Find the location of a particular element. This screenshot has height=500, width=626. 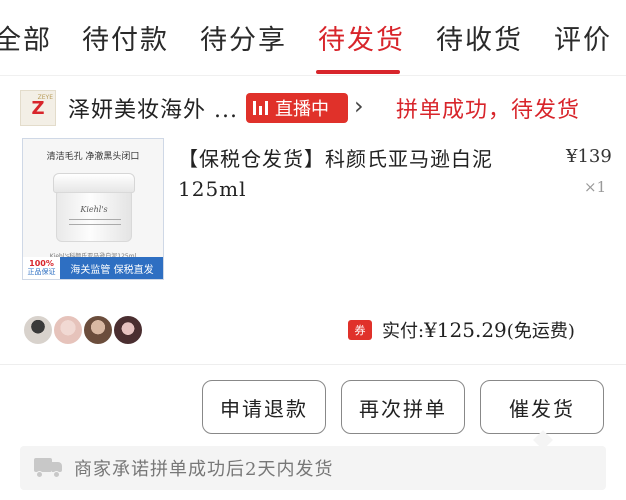

truck-icon is located at coordinates (49, 468).